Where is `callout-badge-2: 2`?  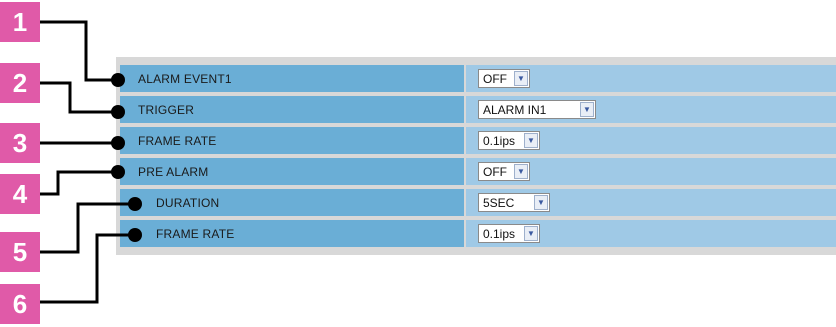 callout-badge-2: 2 is located at coordinates (20, 83).